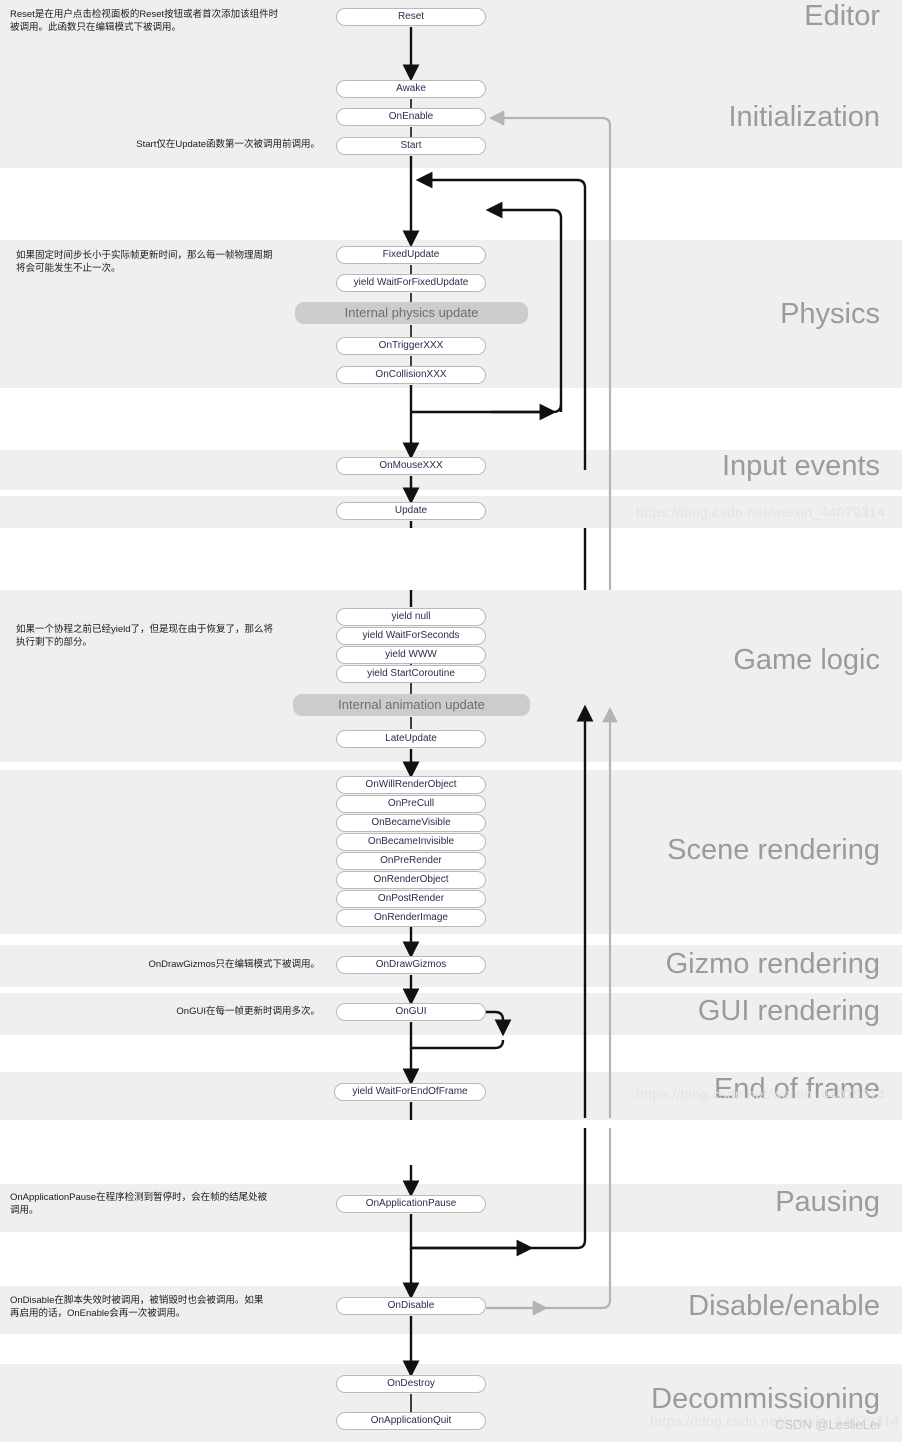  Describe the element at coordinates (411, 636) in the screenshot. I see `node-yield-waitforseconds: yield WaitForSeconds` at that location.